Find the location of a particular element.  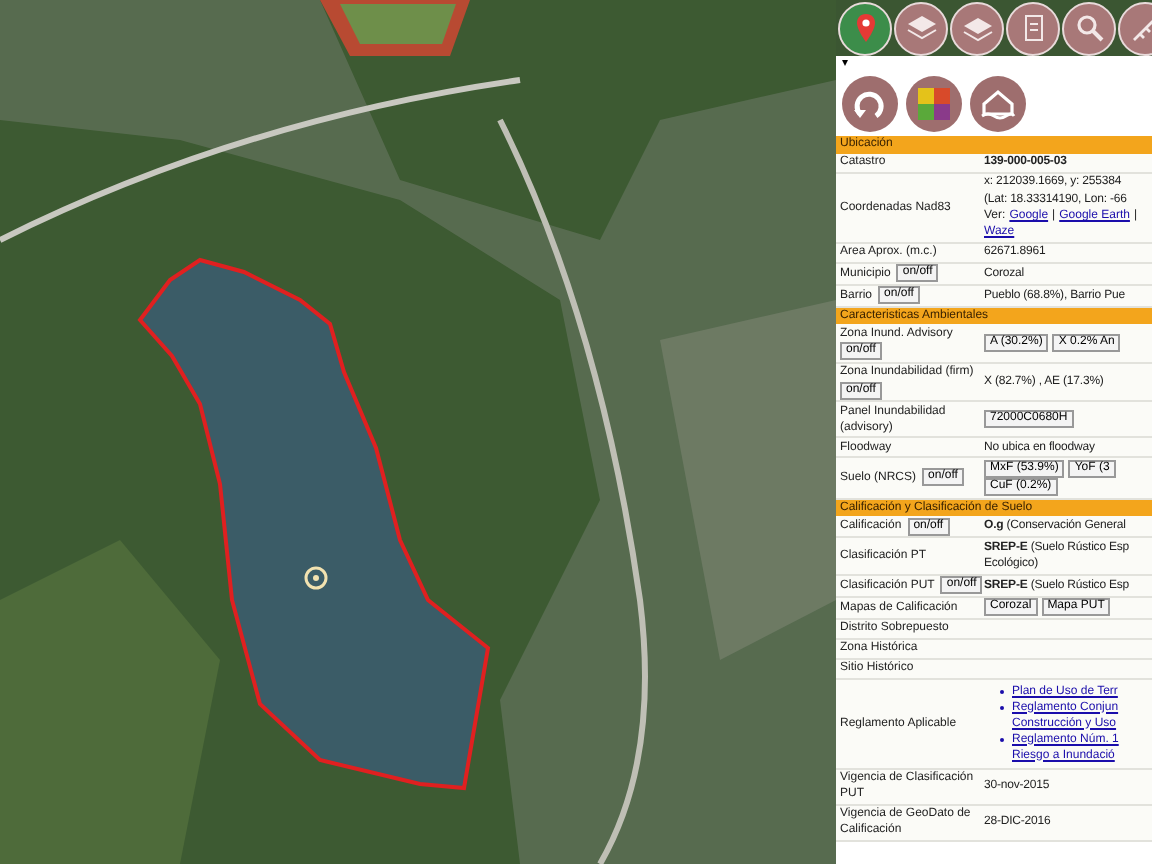

target-icon is located at coordinates (316, 578).